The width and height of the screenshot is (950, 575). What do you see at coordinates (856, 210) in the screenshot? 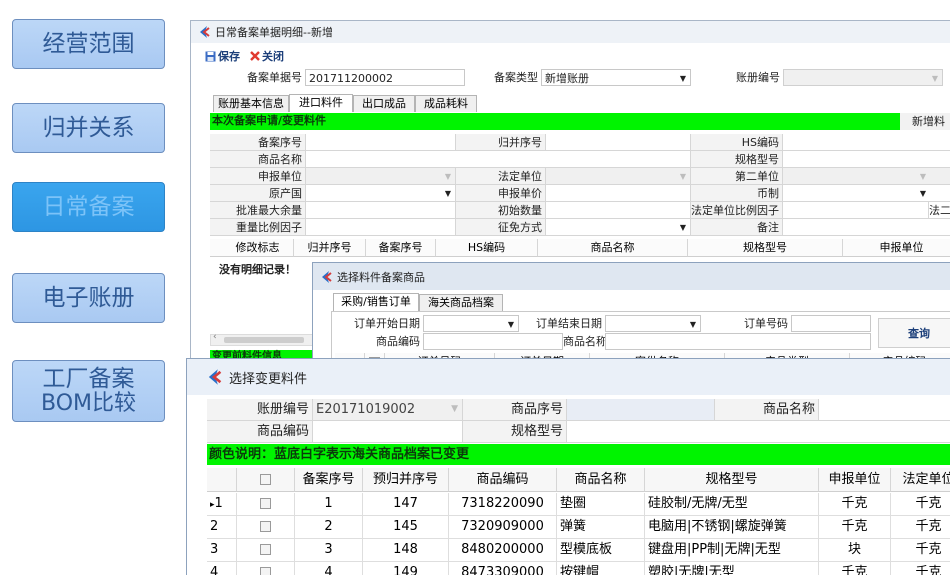
I see `legal-ratio-field` at bounding box center [856, 210].